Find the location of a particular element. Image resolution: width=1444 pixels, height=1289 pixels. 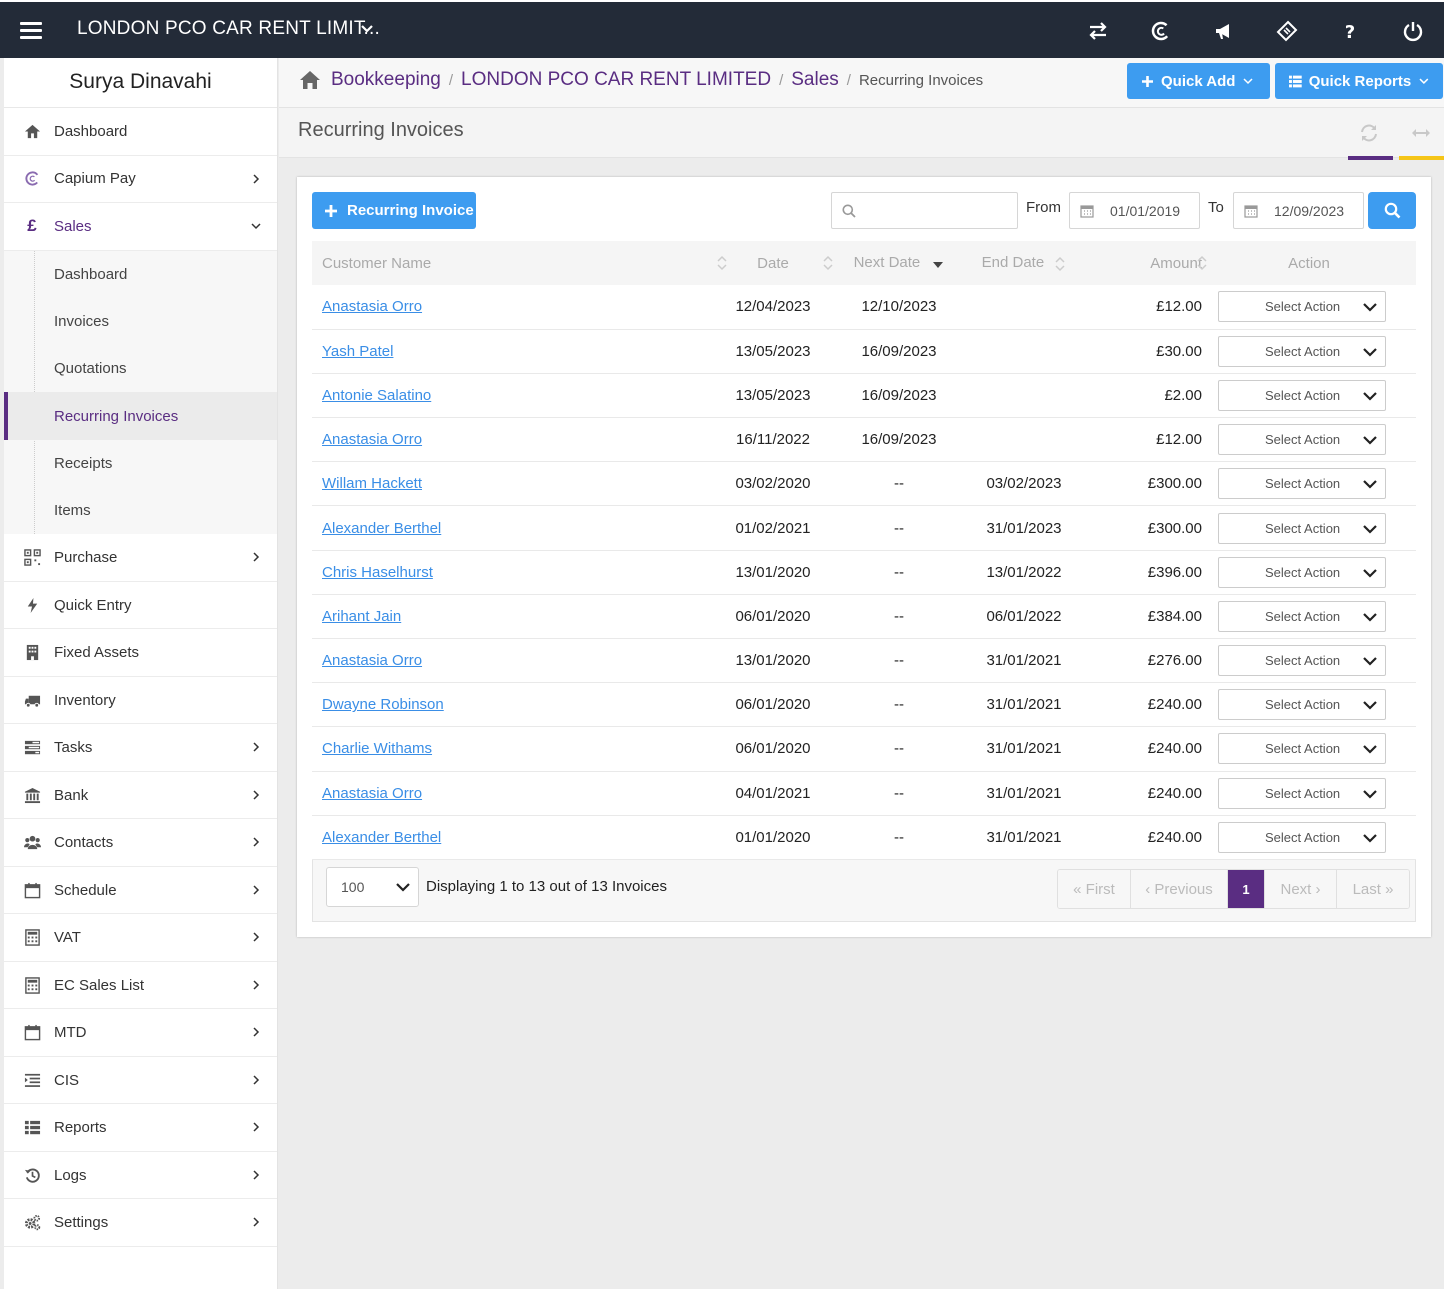

ticket-icon is located at coordinates (1286, 31).